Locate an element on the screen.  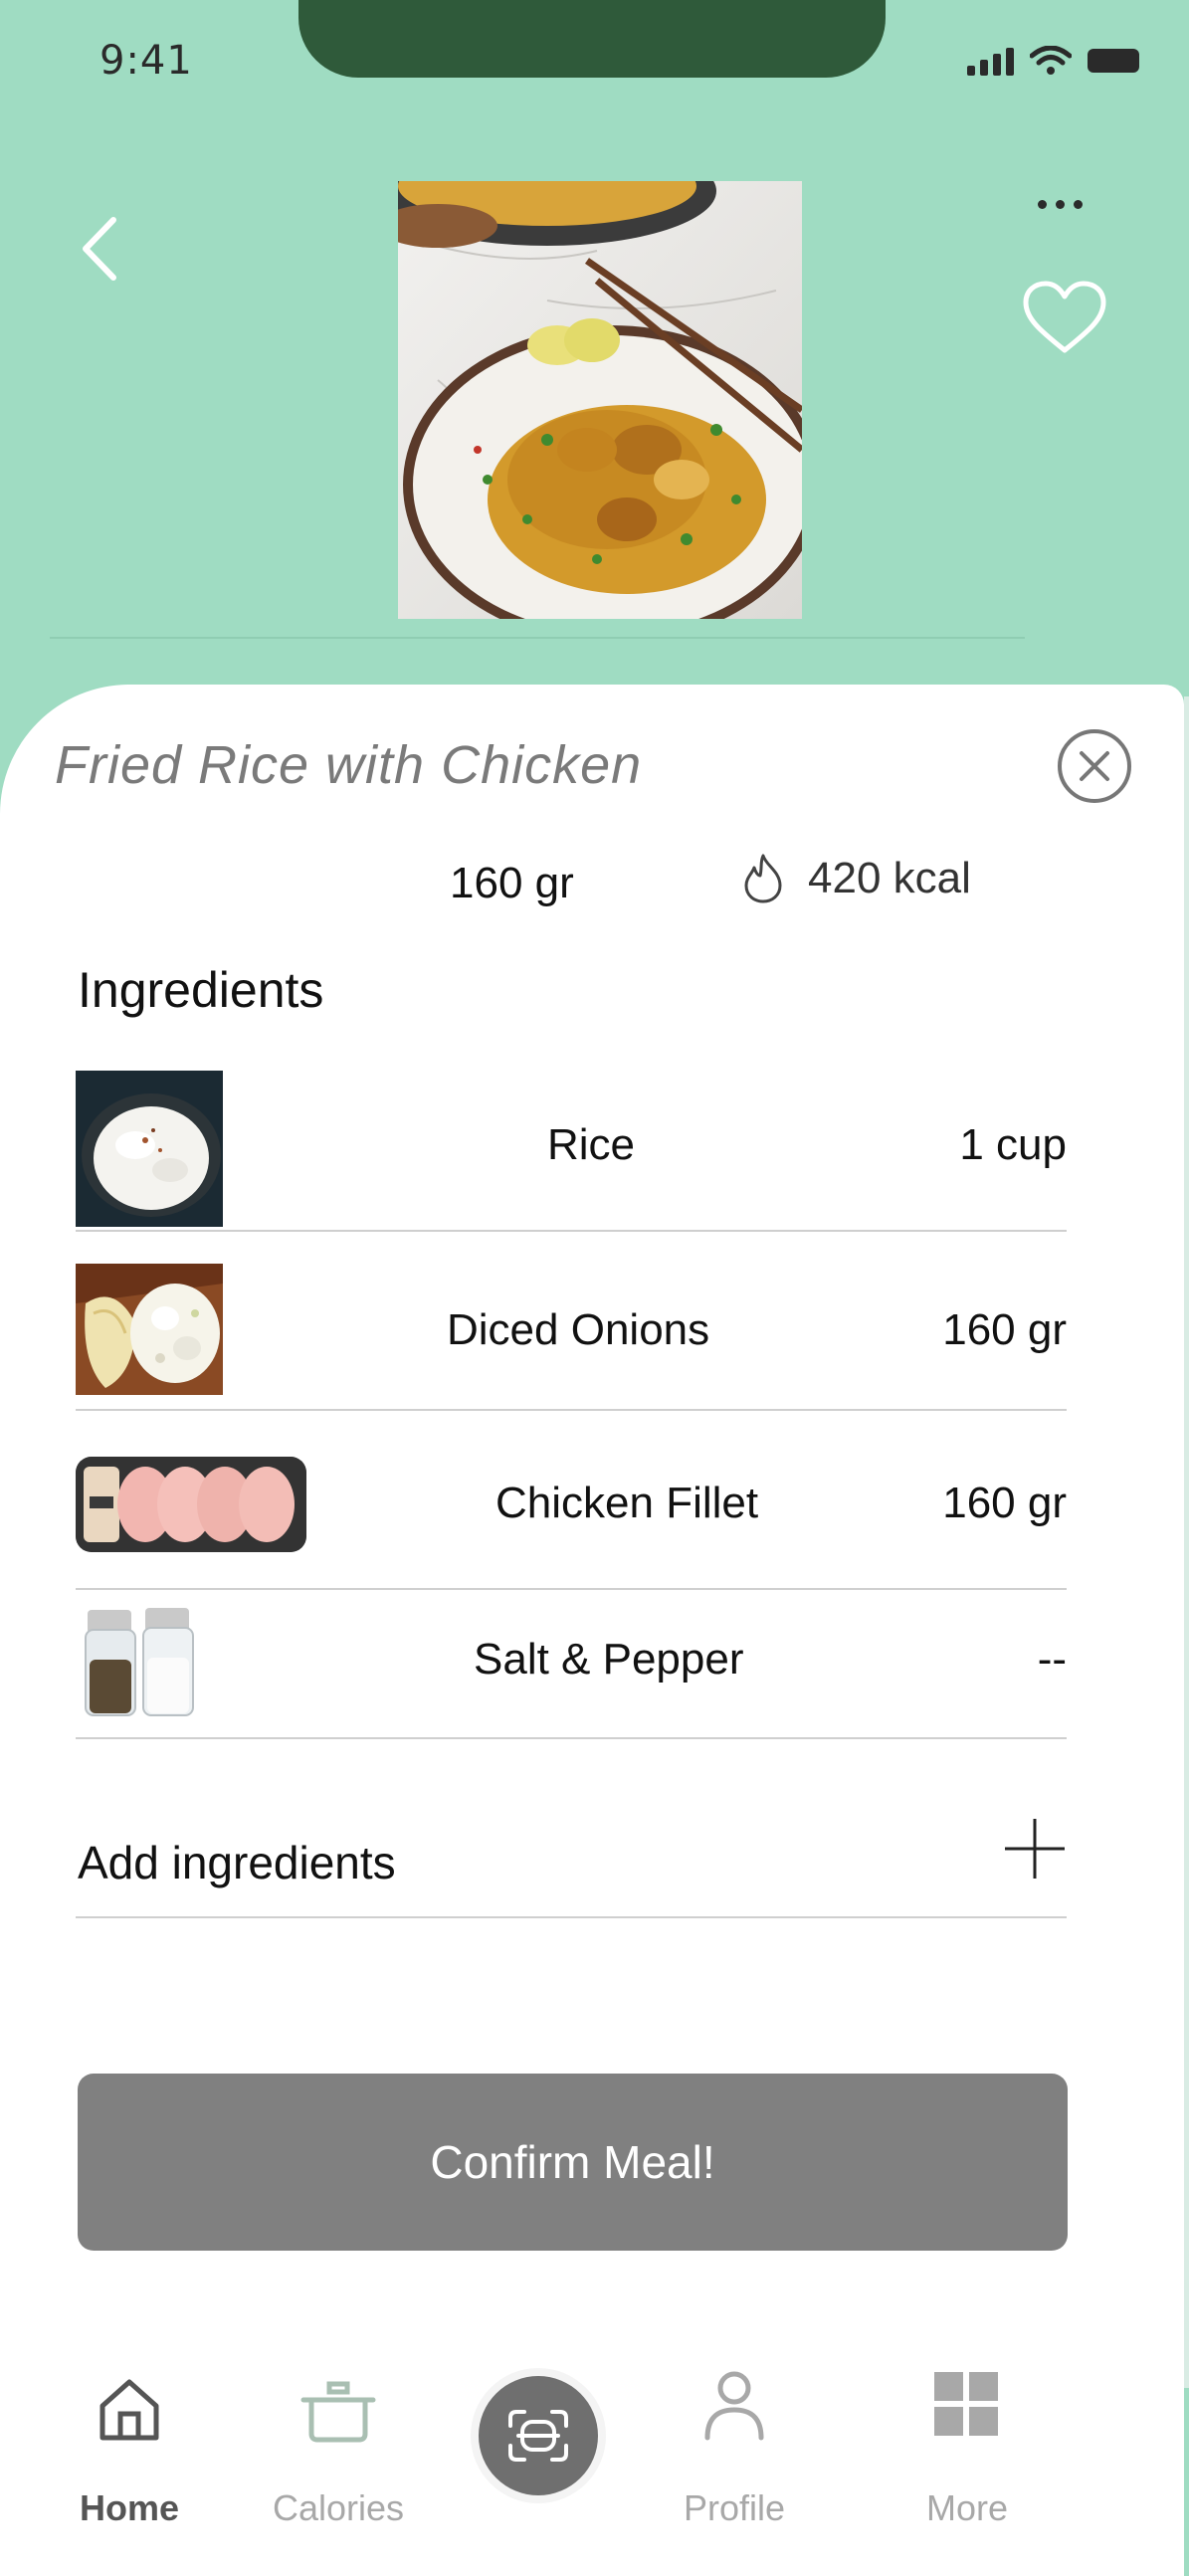
ingredients-heading: Ingredients is located at coordinates (201, 990).